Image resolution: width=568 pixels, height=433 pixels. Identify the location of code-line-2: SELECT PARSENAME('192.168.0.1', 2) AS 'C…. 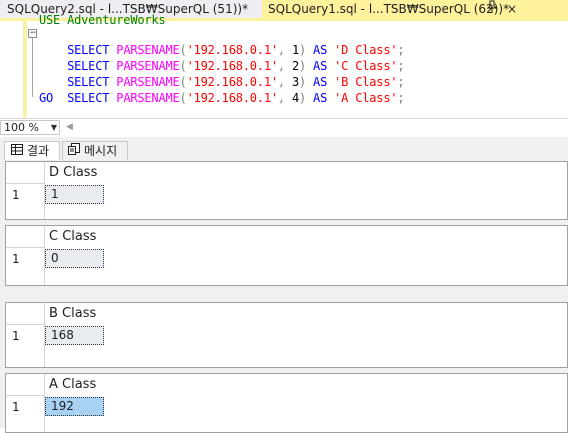
(221, 57).